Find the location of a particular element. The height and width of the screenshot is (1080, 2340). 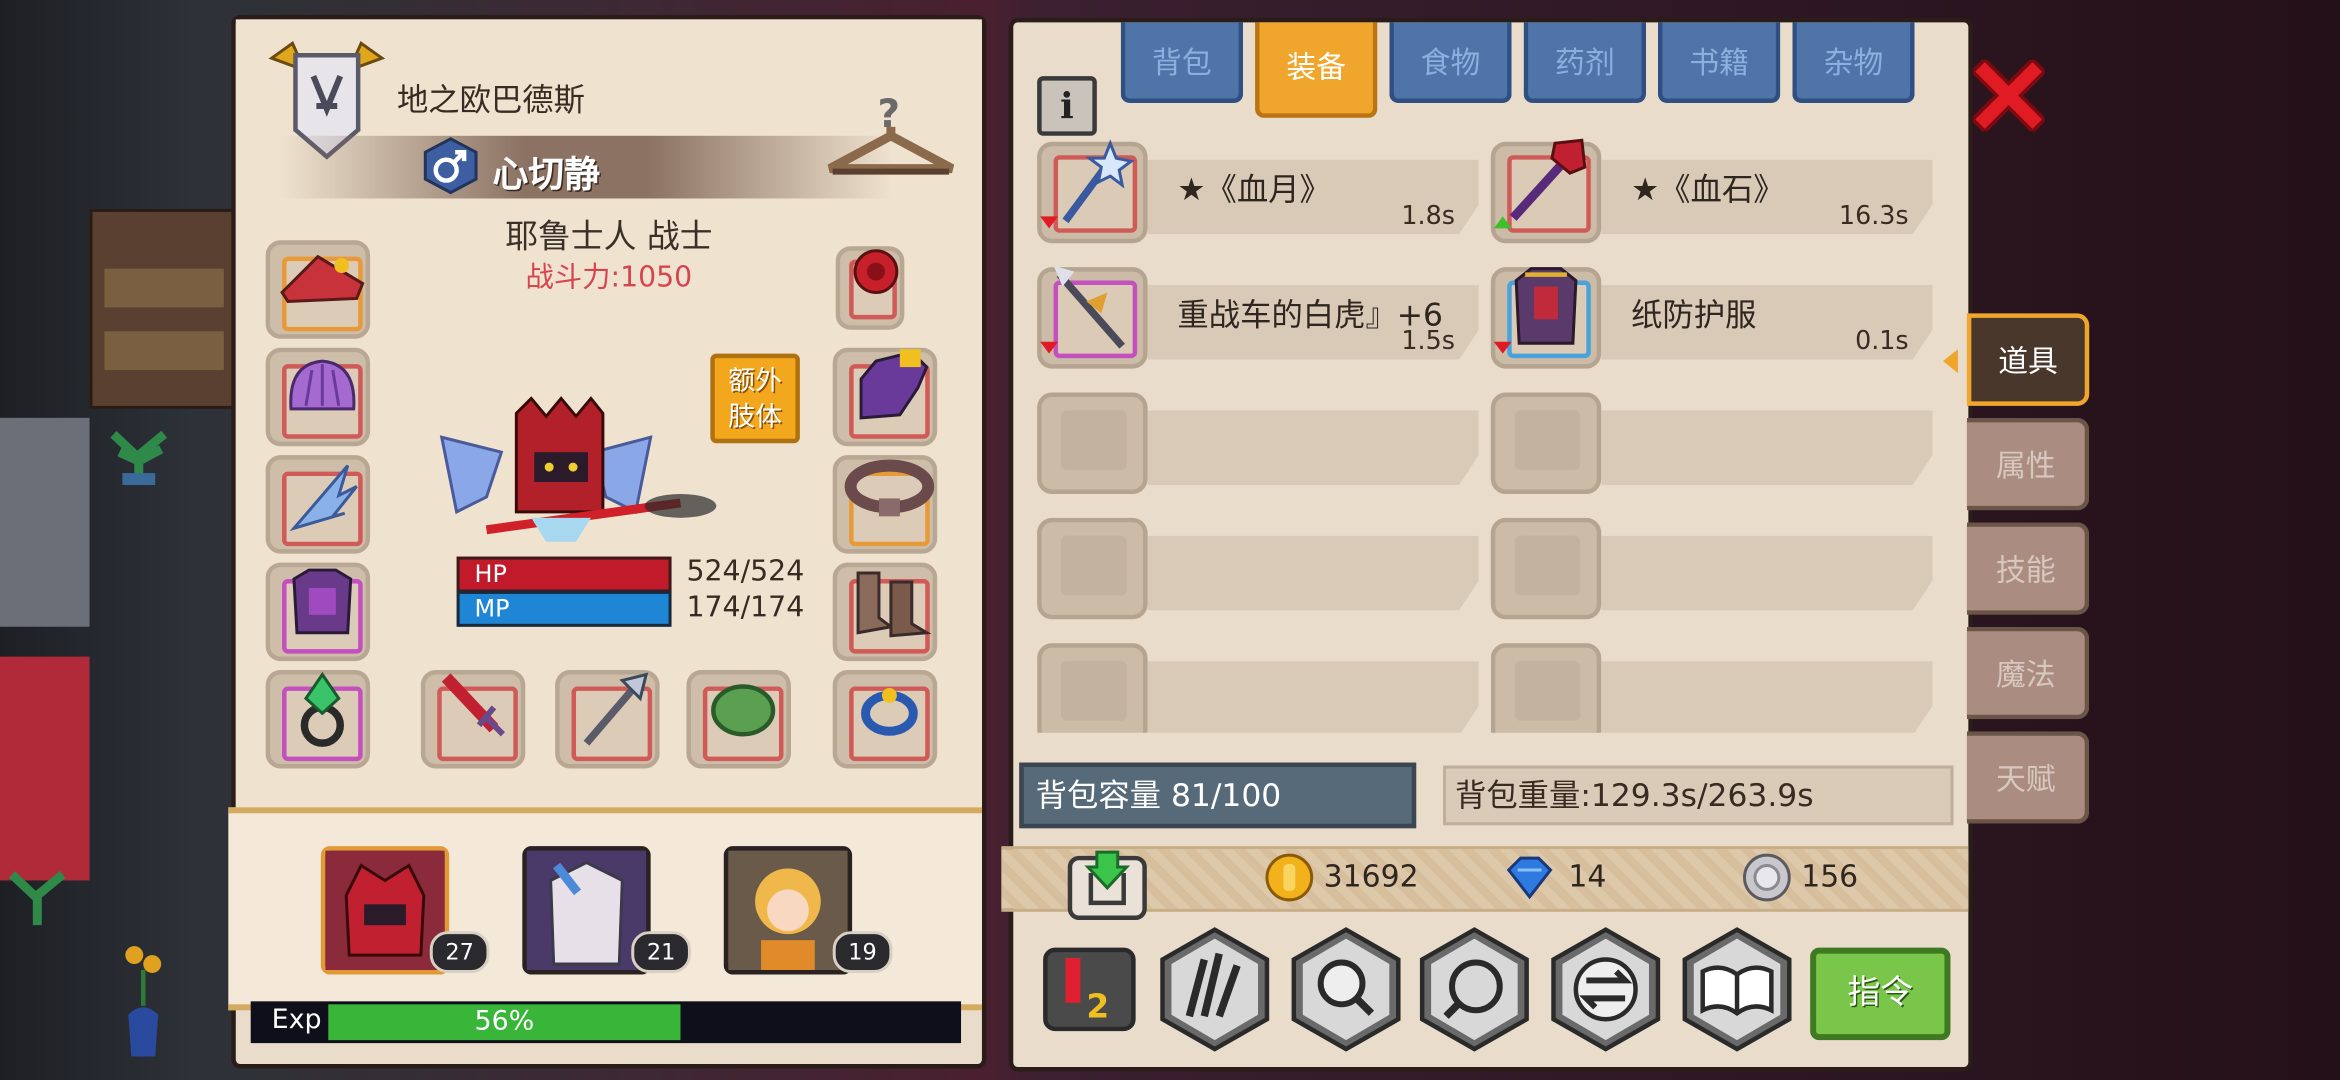

background-books is located at coordinates (164, 288).